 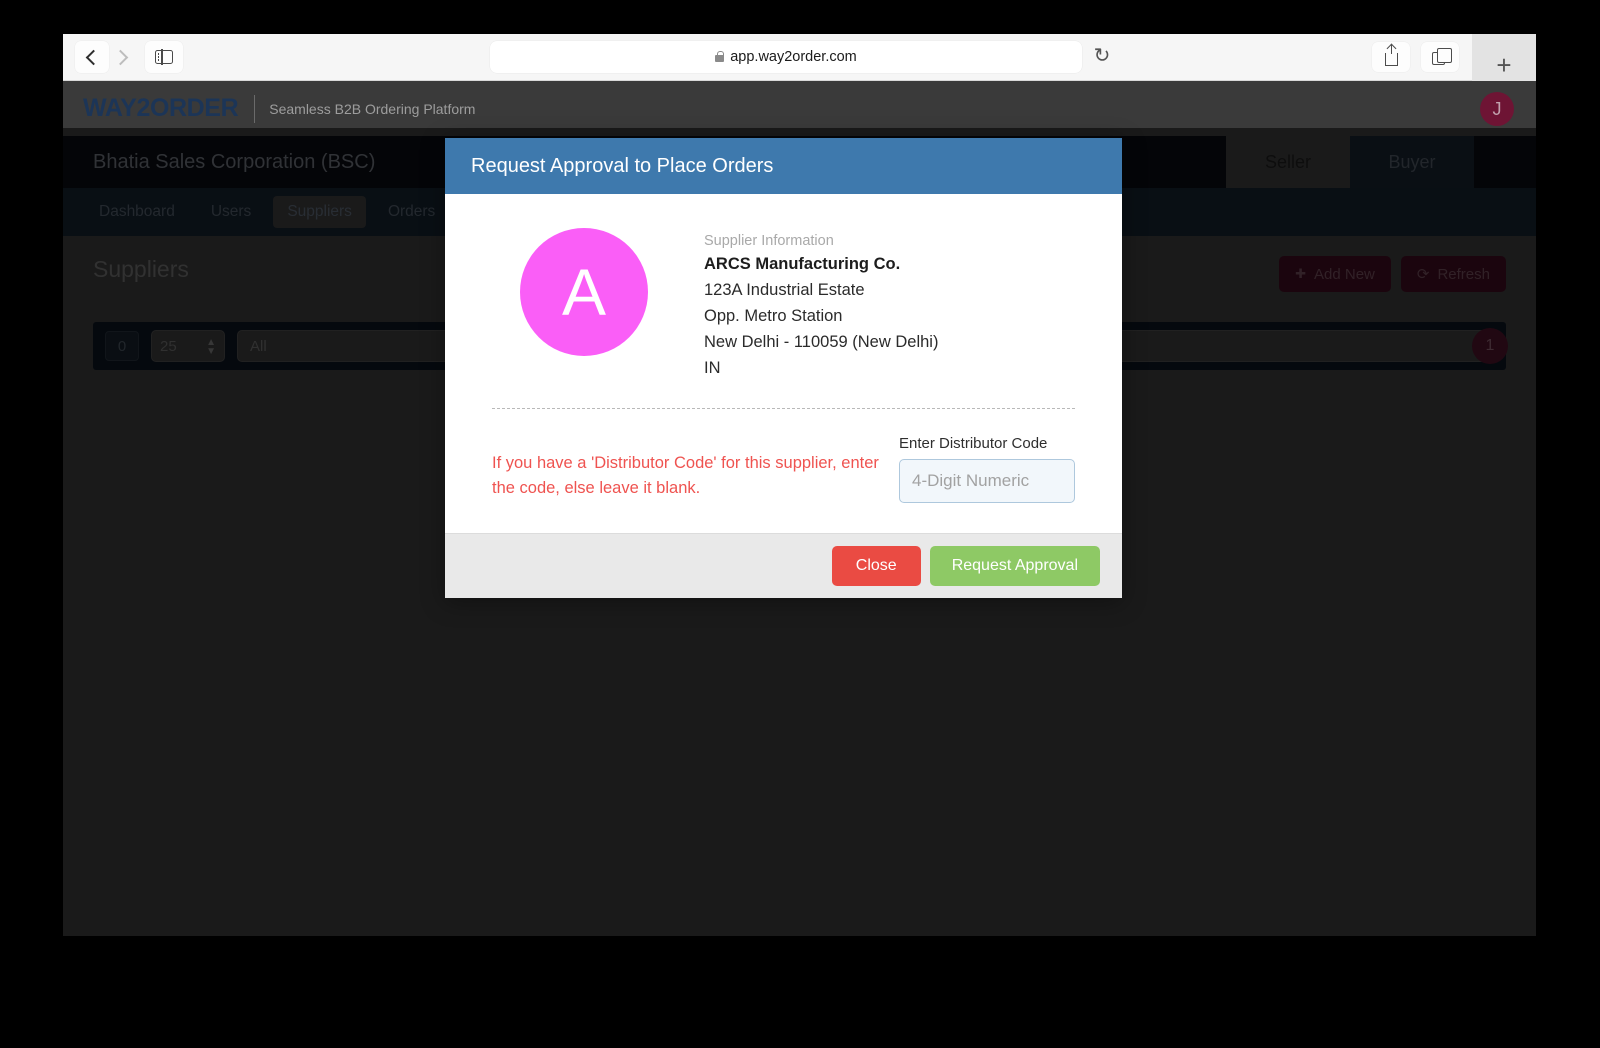 I want to click on supplier-address-line-3: New Delhi - 110059 (New Delhi), so click(x=821, y=342).